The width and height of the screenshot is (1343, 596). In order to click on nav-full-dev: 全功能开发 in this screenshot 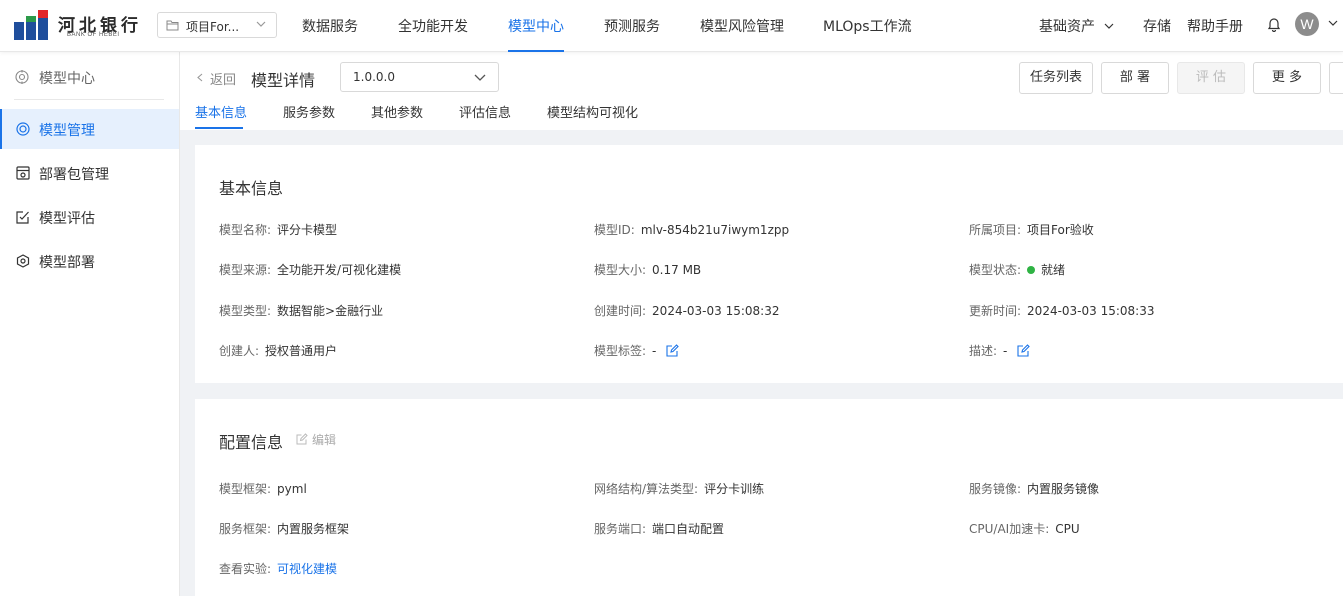, I will do `click(433, 26)`.